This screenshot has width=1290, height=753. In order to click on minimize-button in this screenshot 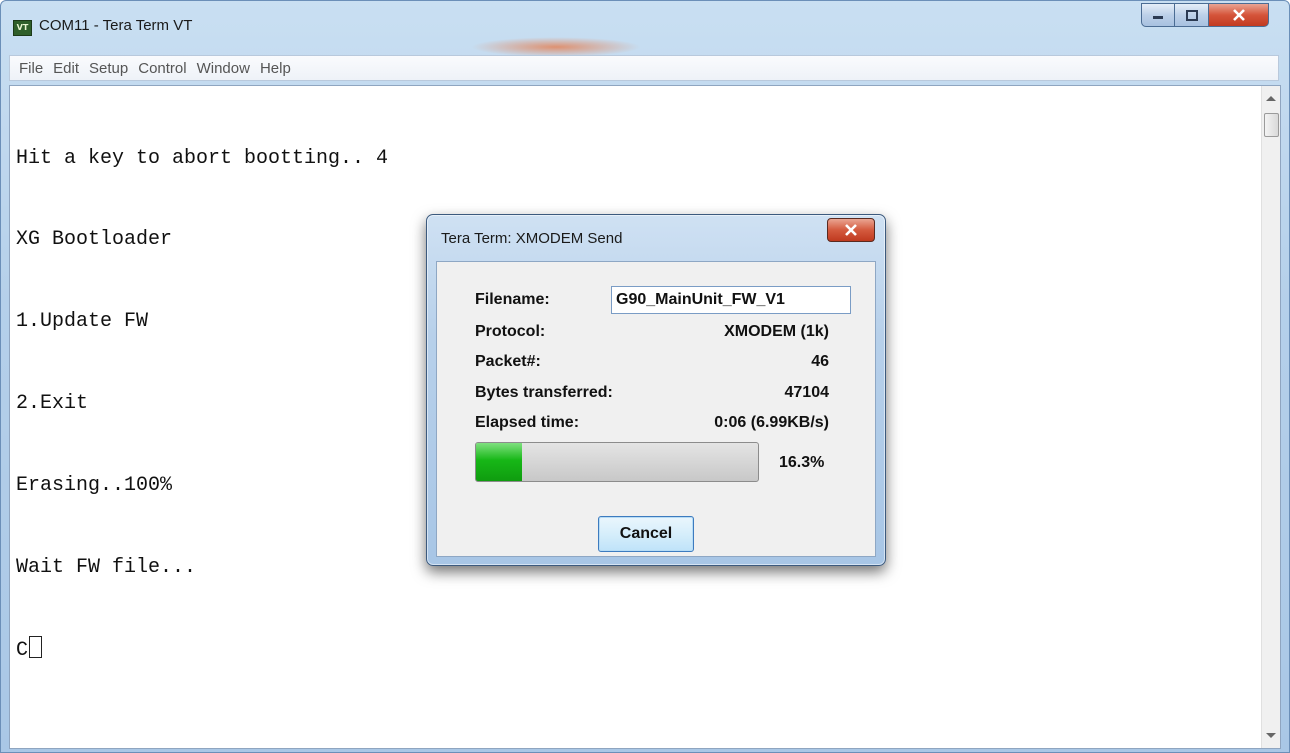, I will do `click(1158, 15)`.